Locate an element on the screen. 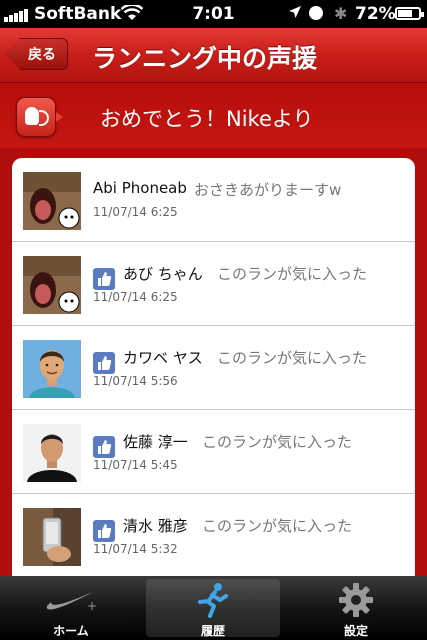 This screenshot has width=427, height=640. tab-bar: + ホーム 履歴 設定 is located at coordinates (213, 608).